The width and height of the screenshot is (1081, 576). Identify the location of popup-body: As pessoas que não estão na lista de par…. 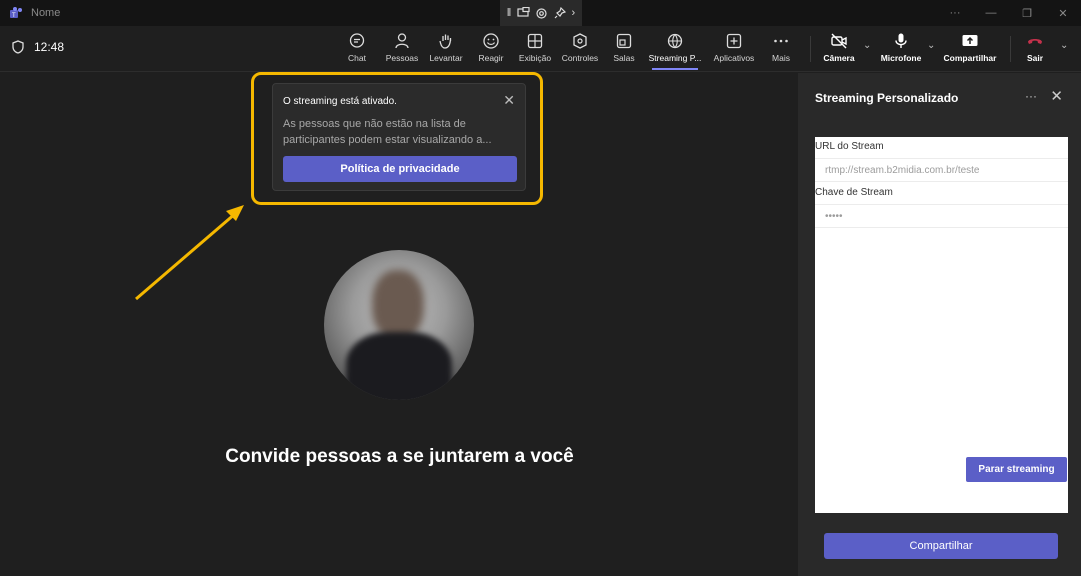
(387, 132).